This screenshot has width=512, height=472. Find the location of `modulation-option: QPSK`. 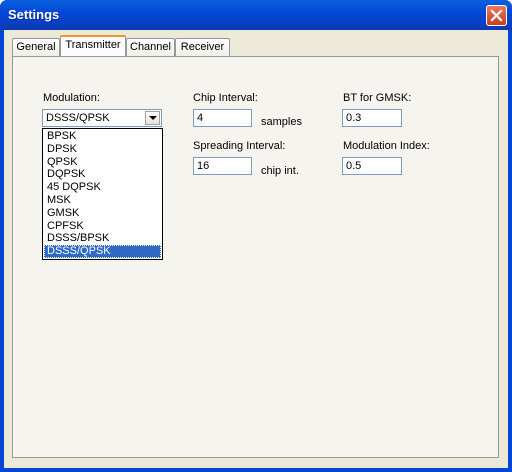

modulation-option: QPSK is located at coordinates (102, 162).